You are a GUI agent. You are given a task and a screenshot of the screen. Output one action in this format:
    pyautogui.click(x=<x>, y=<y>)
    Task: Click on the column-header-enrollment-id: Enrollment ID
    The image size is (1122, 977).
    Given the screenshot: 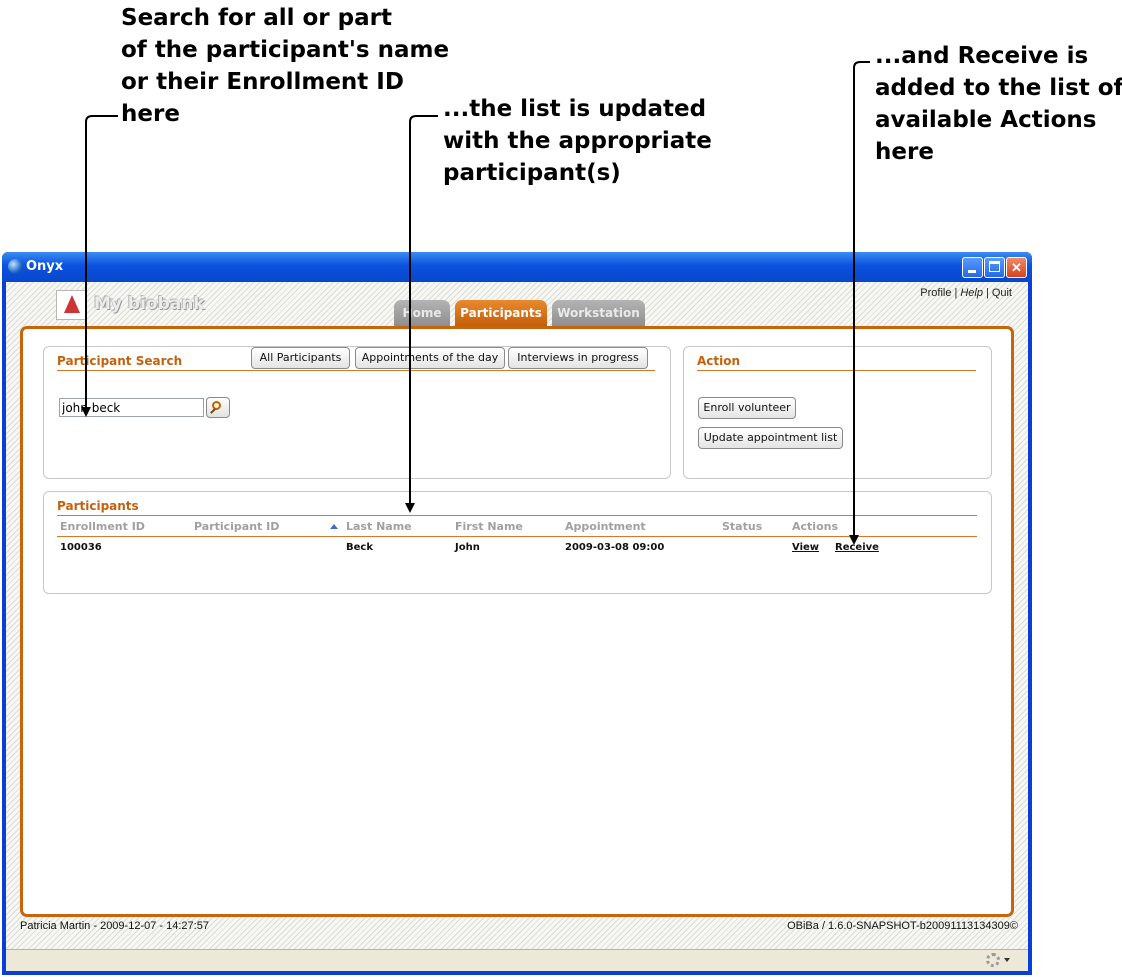 What is the action you would take?
    pyautogui.click(x=102, y=526)
    